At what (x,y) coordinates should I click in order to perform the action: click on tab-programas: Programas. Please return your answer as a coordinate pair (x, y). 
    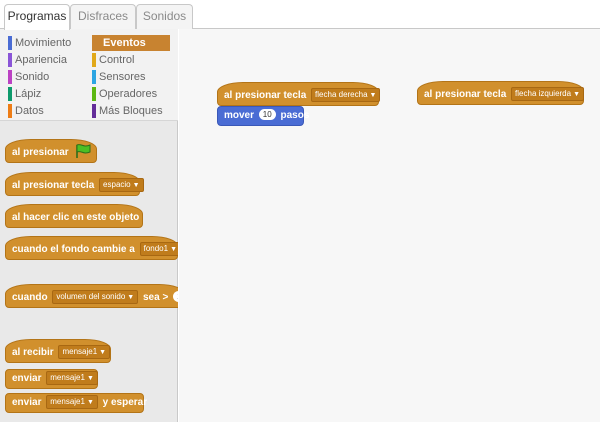
    Looking at the image, I should click on (37, 17).